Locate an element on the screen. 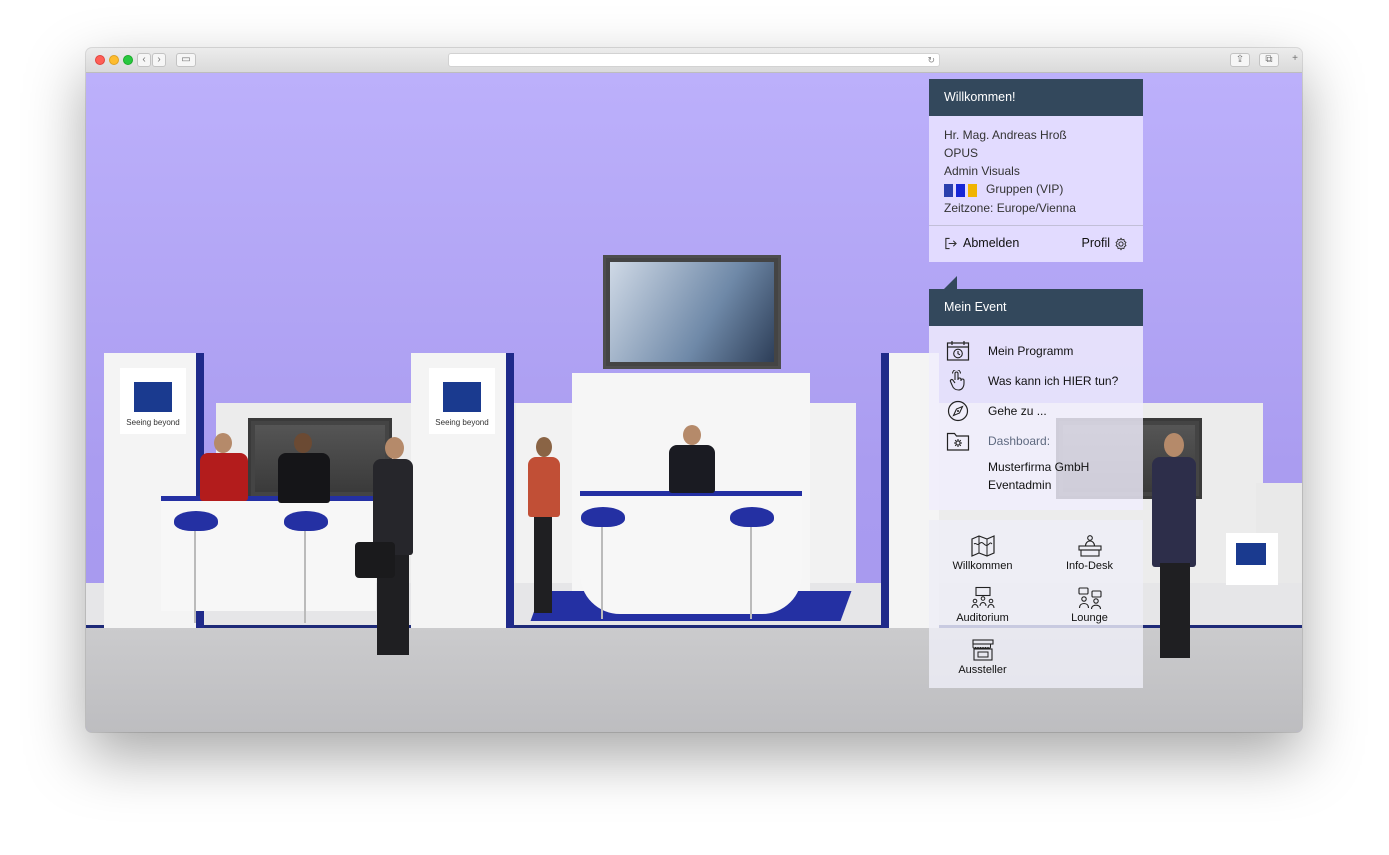 The height and width of the screenshot is (855, 1389). logout-icon is located at coordinates (951, 243).